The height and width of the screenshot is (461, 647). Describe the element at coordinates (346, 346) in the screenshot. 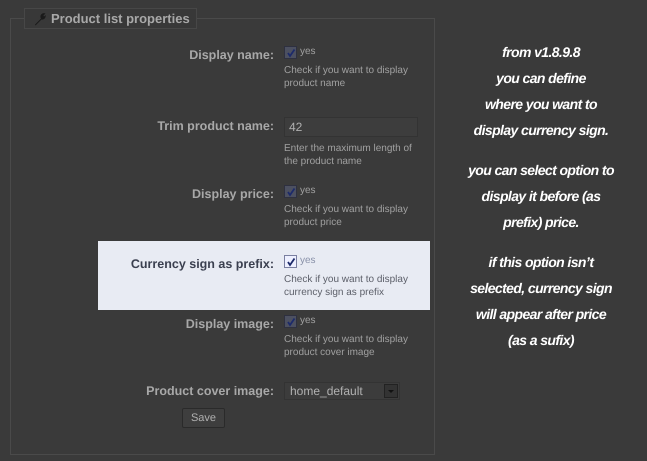

I see `help-text: Check if you want to display product cover image` at that location.